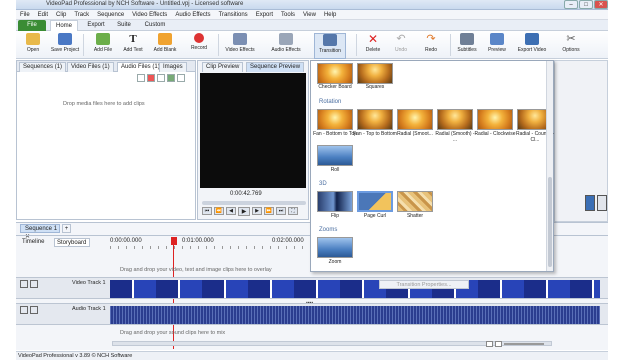 This screenshot has width=640, height=360. Describe the element at coordinates (335, 119) in the screenshot. I see `transition-thumb-fan-bottom` at that location.